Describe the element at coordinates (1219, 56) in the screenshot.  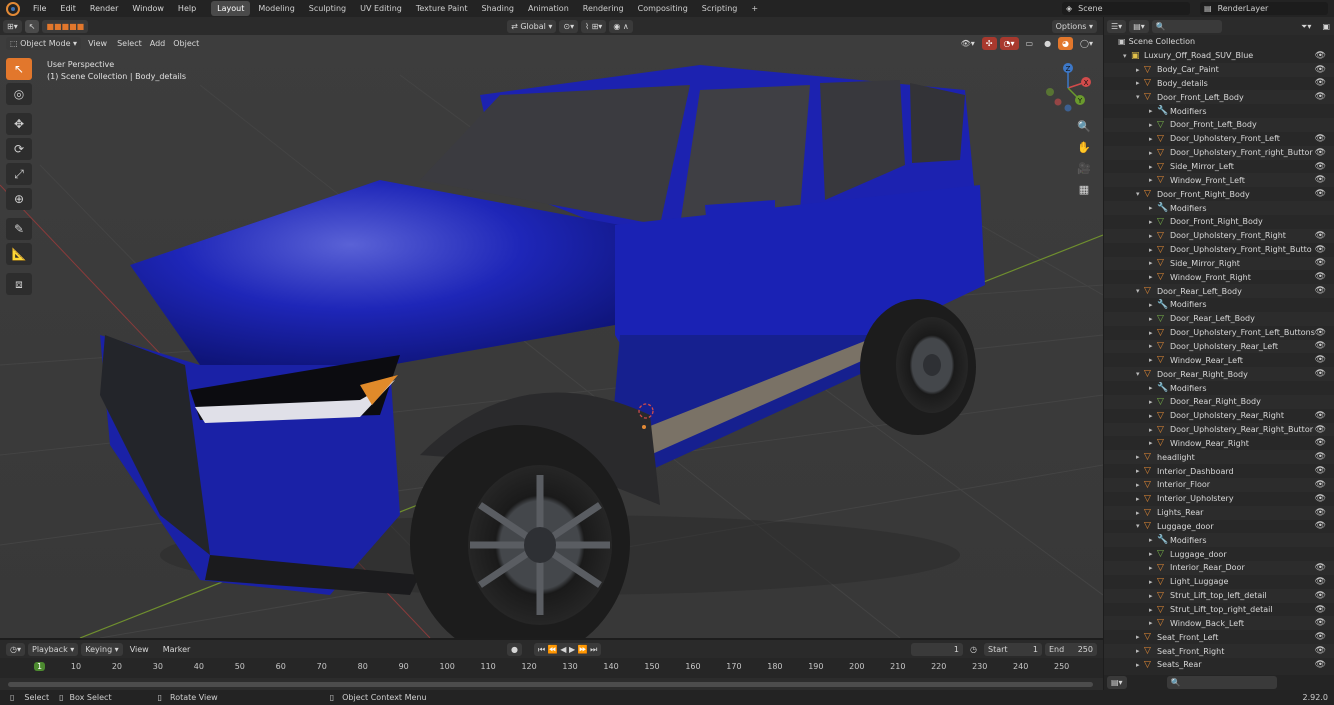
I see `outliner-row: ▾ ▣ Luxury_Off_Road_SUV_Blue 👁` at that location.